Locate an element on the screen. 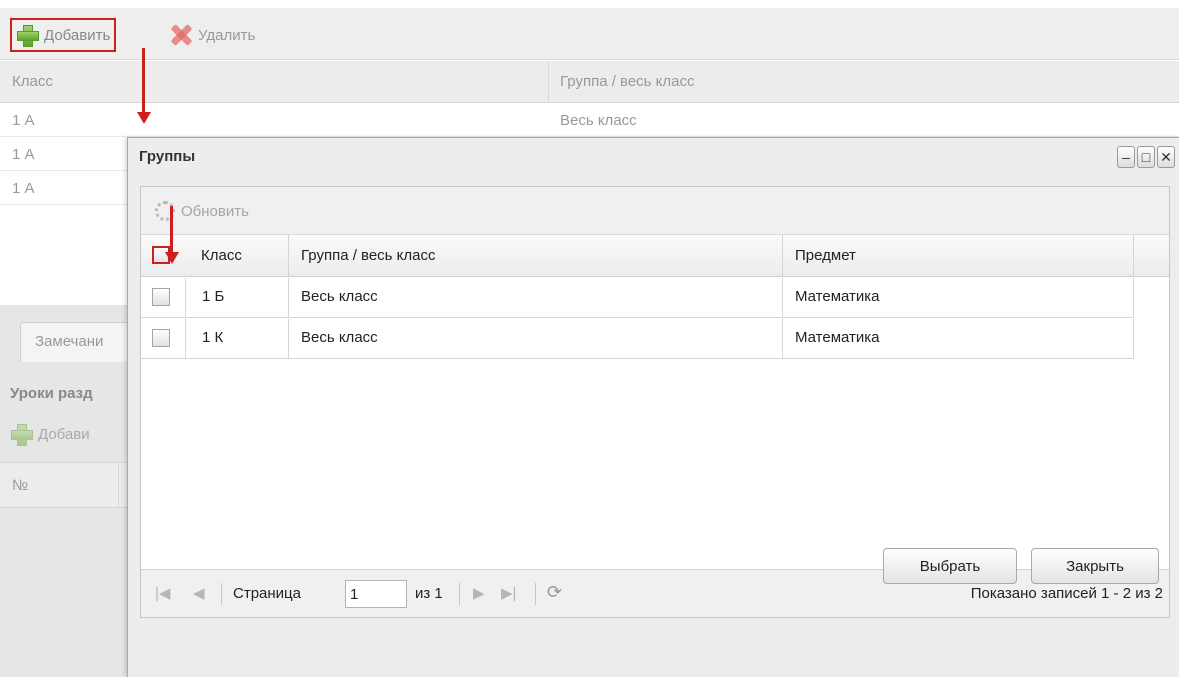 The width and height of the screenshot is (1179, 677). tab-remarks: Замечани is located at coordinates (80, 342).